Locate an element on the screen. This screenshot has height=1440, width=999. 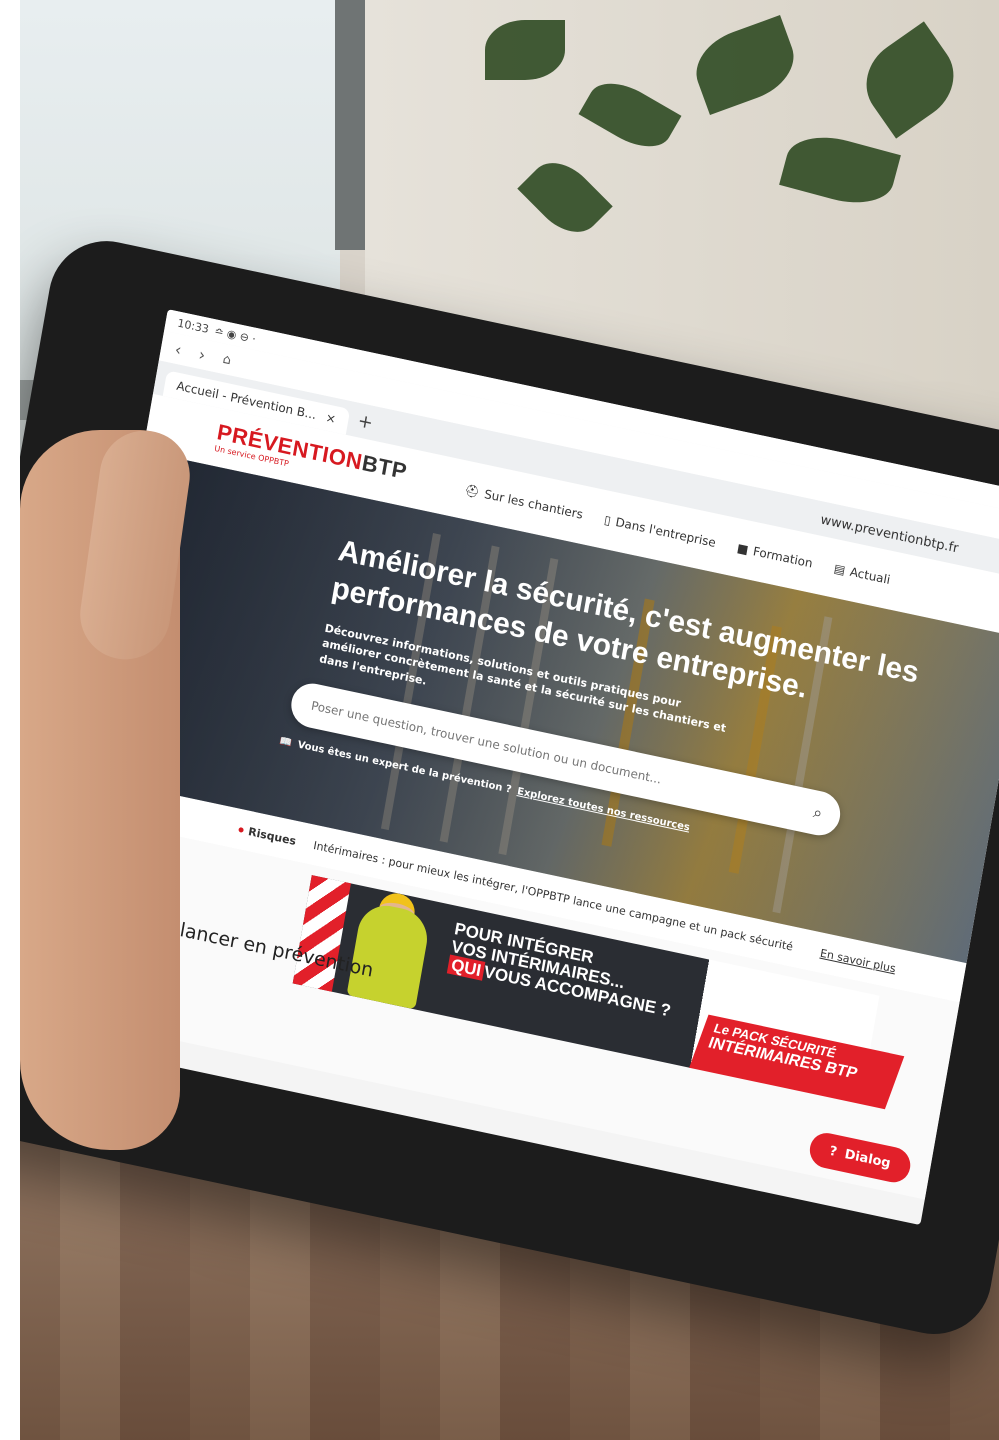
menu-item-formation: ■ Formation is located at coordinates (775, 556).